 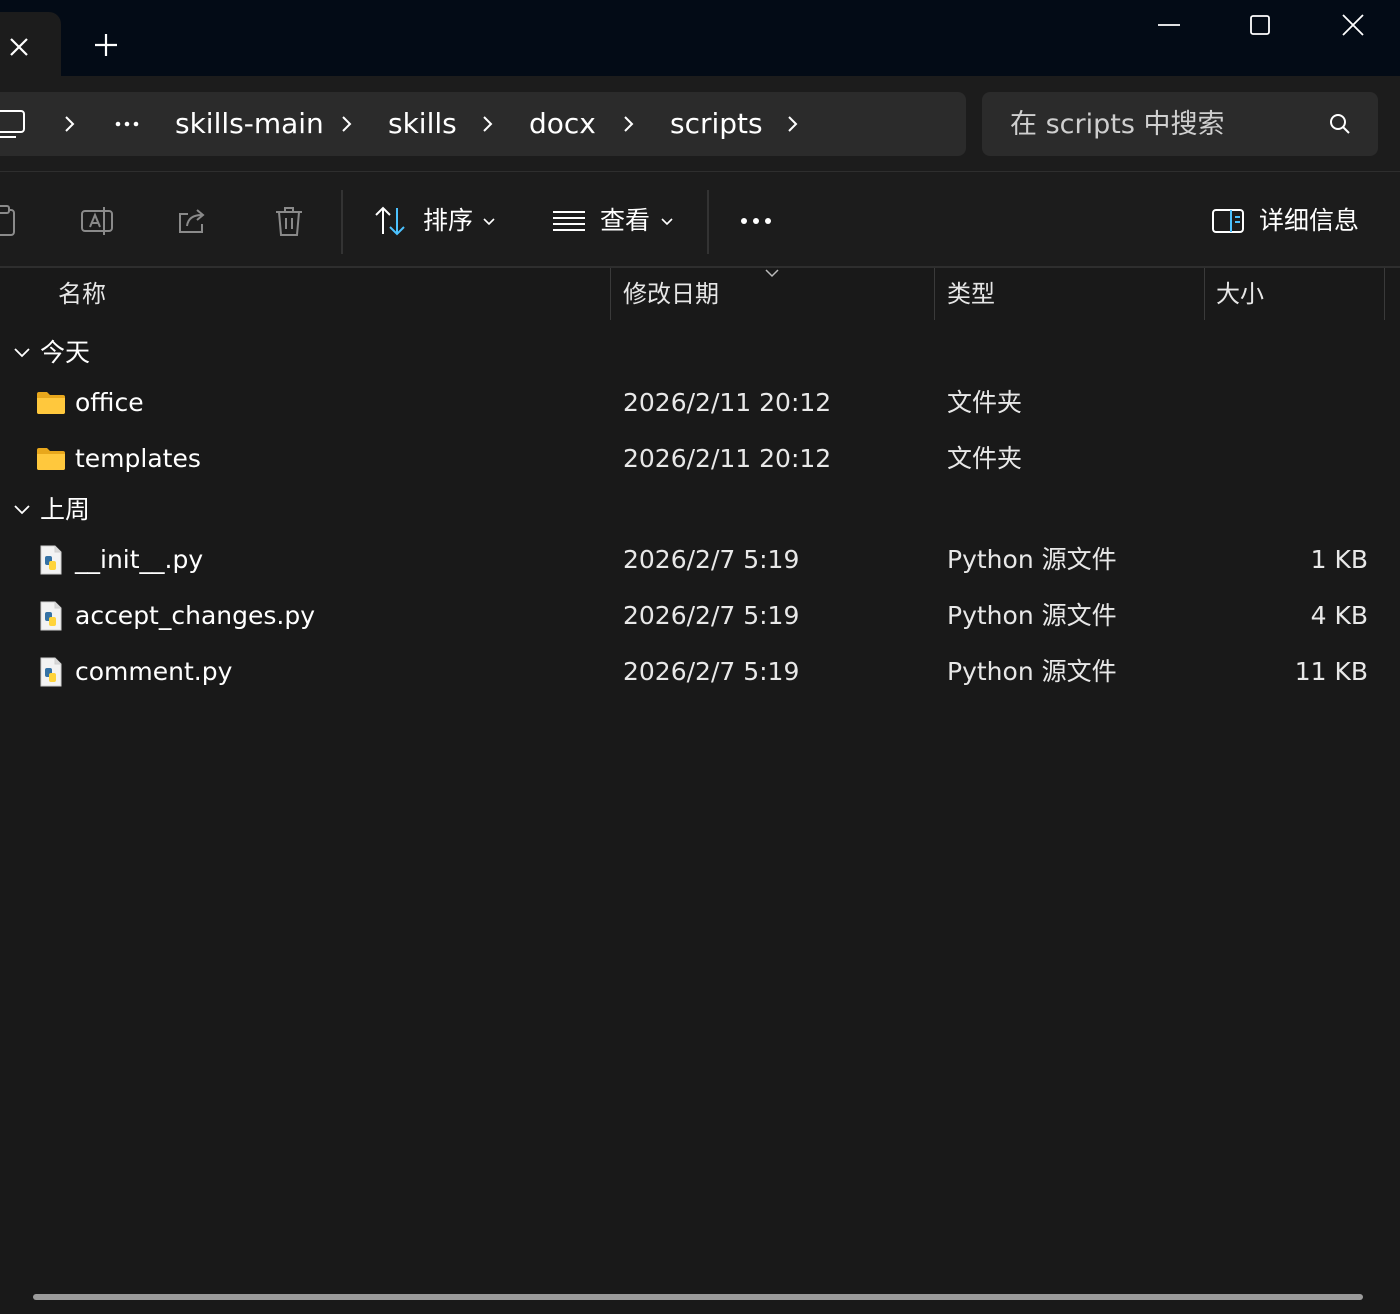 I want to click on file-row: templates 2026/2/11 20:12 文件夹, so click(x=695, y=459).